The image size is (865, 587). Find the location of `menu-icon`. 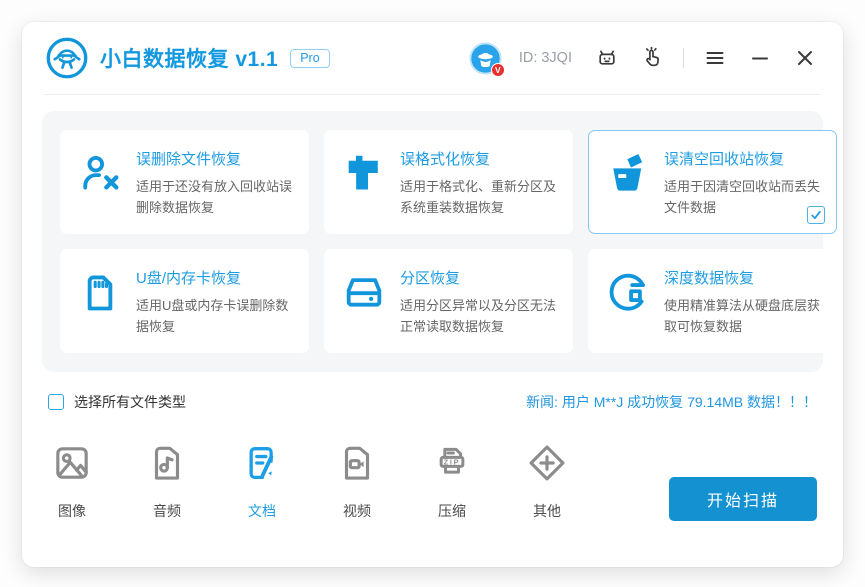

menu-icon is located at coordinates (715, 58).